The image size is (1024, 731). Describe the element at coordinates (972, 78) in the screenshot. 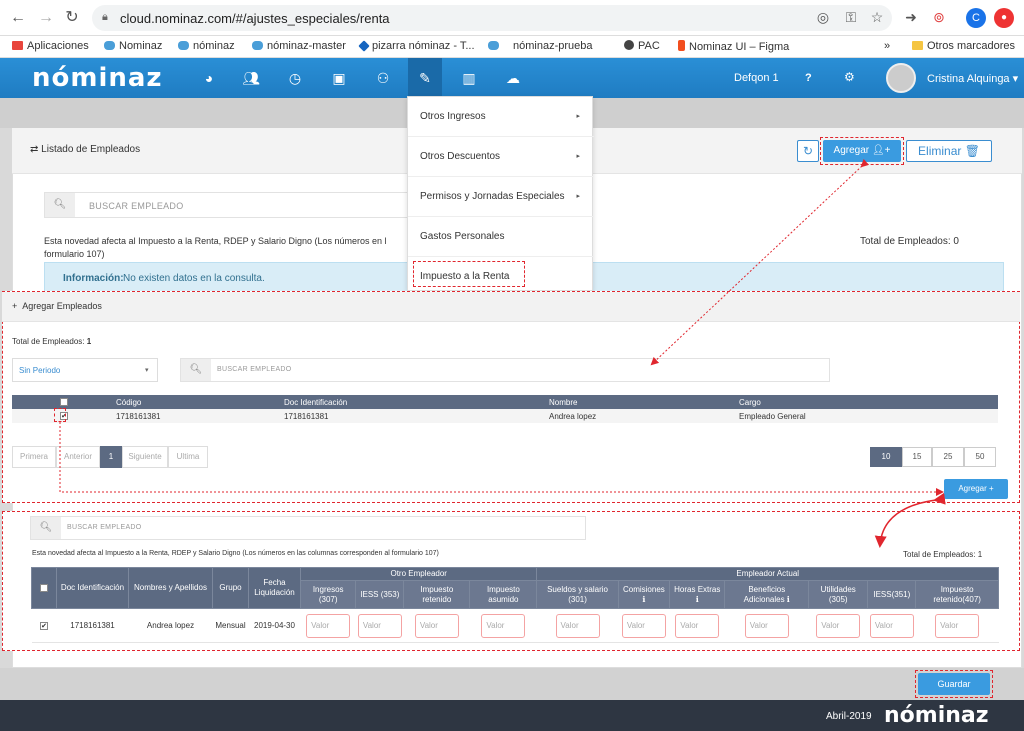

I see `user-menu: Cristina Alquinga ▾` at that location.